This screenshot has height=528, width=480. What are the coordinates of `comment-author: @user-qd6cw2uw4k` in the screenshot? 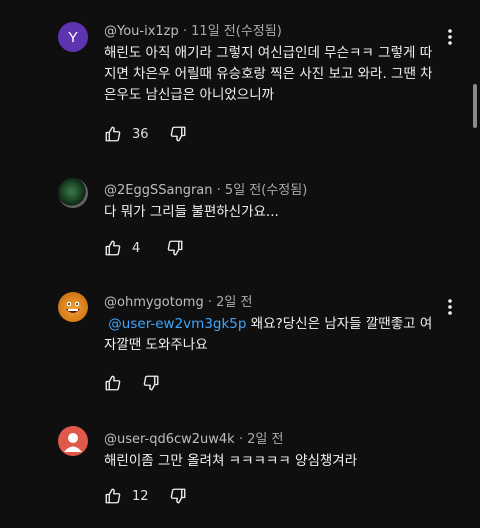 It's located at (169, 439).